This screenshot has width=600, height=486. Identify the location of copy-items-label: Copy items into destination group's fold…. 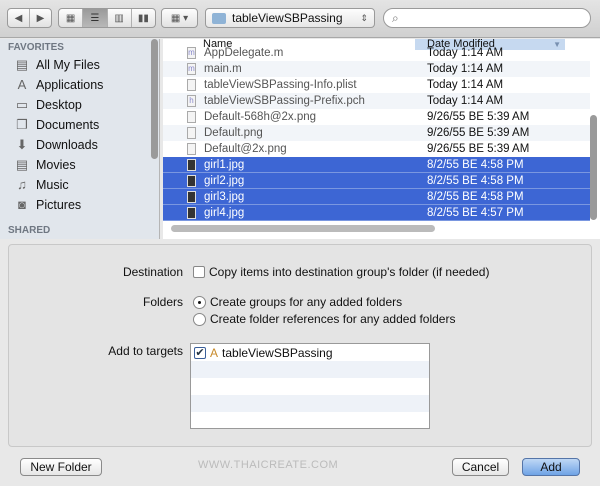
(349, 272).